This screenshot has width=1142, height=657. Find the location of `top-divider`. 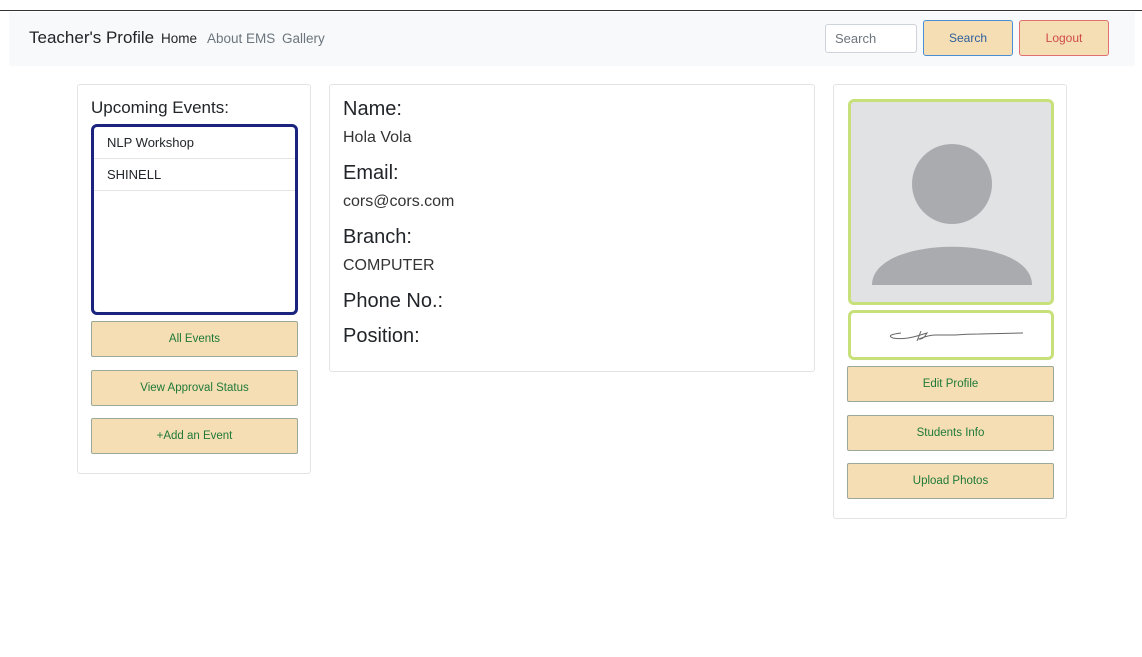

top-divider is located at coordinates (571, 10).